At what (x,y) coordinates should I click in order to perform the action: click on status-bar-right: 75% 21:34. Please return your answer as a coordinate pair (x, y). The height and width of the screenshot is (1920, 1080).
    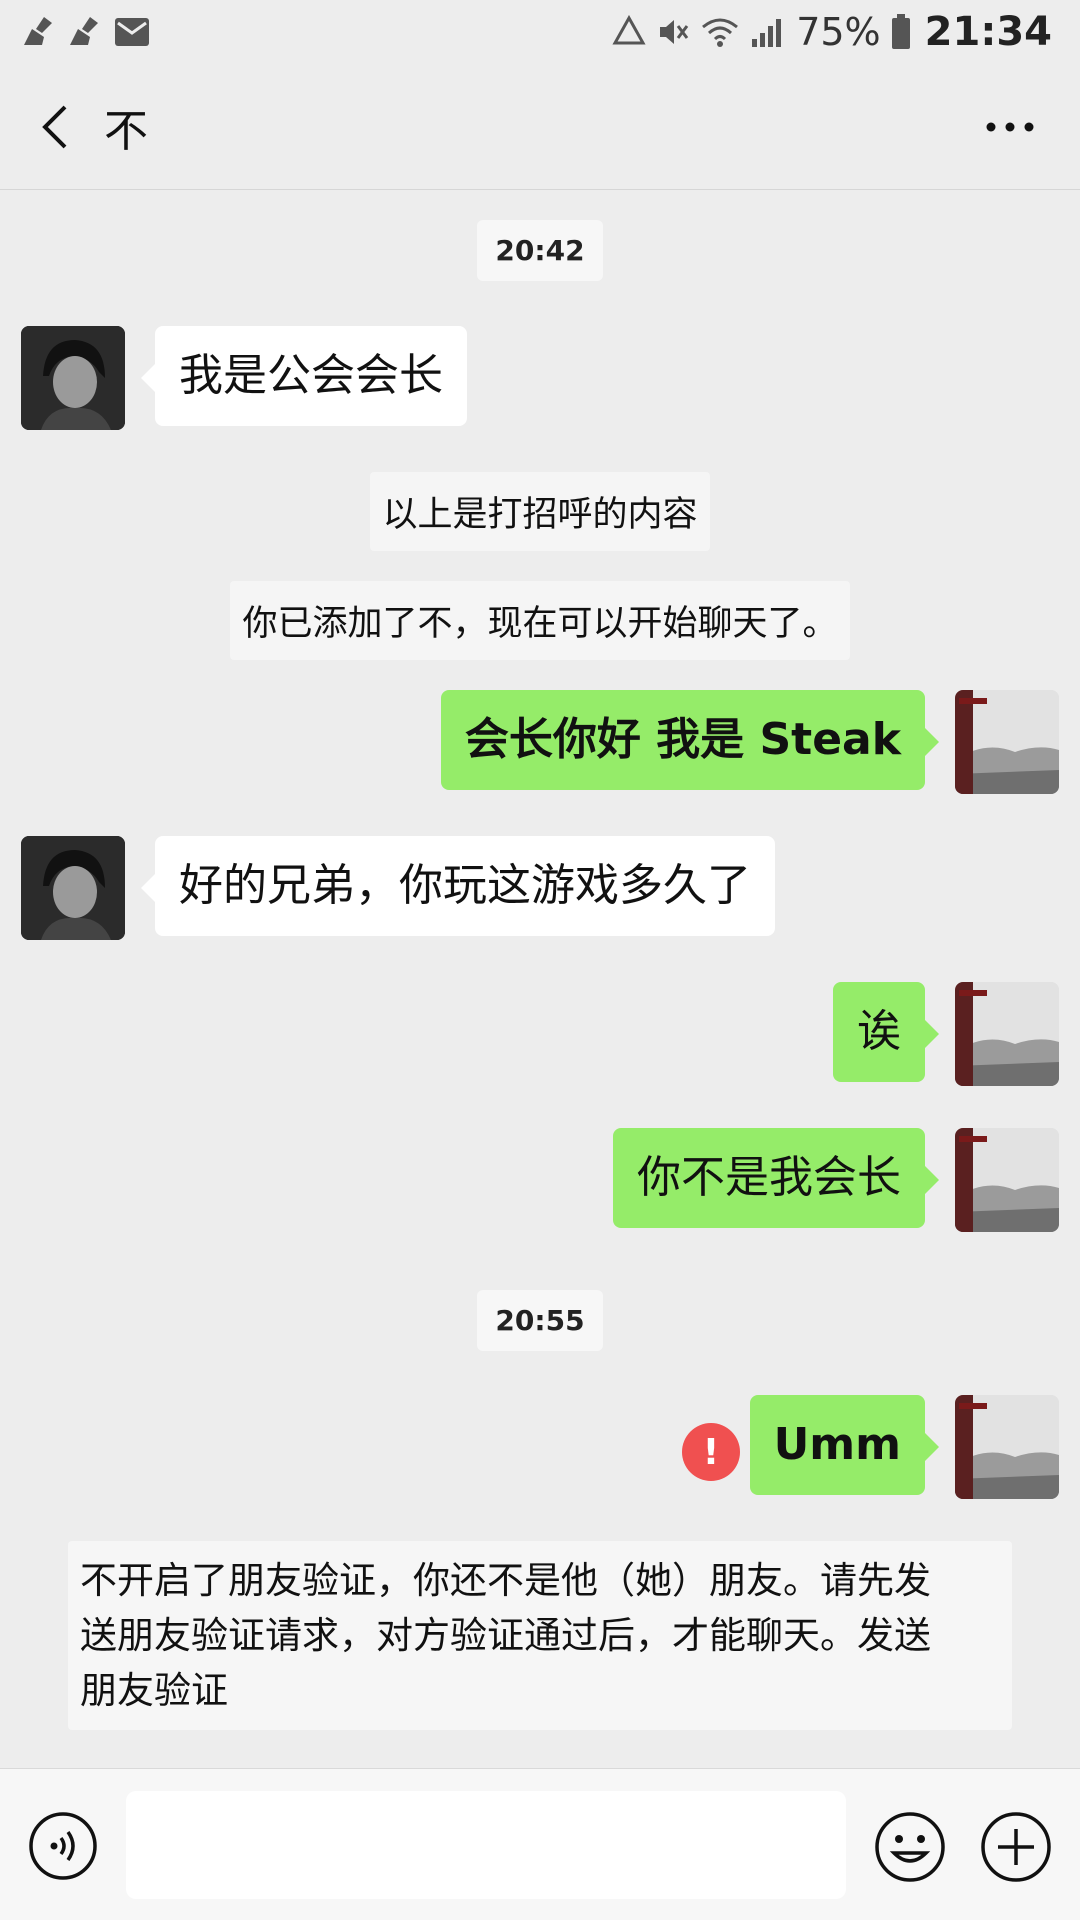
    Looking at the image, I should click on (827, 32).